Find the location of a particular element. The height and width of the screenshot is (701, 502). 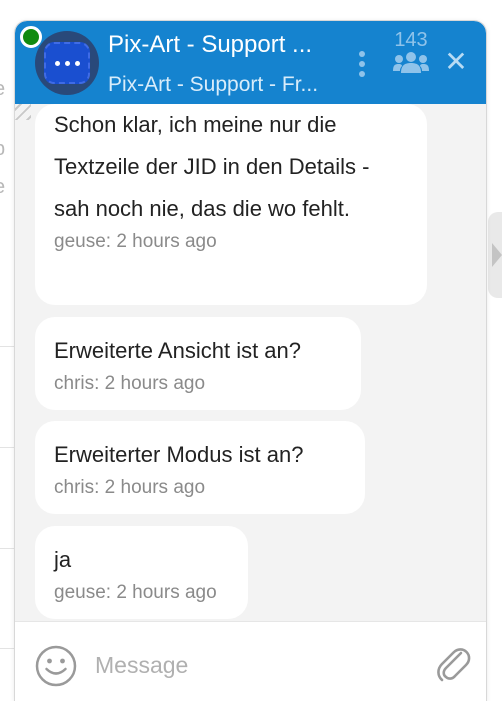

occupants-button: 143 is located at coordinates (411, 51).